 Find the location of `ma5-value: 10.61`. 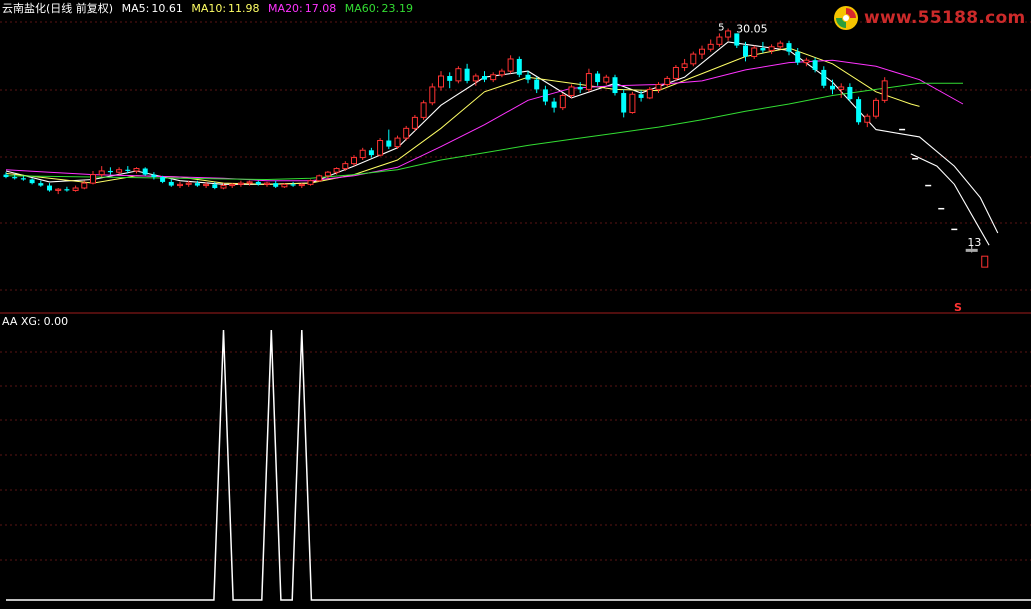

ma5-value: 10.61 is located at coordinates (167, 8).